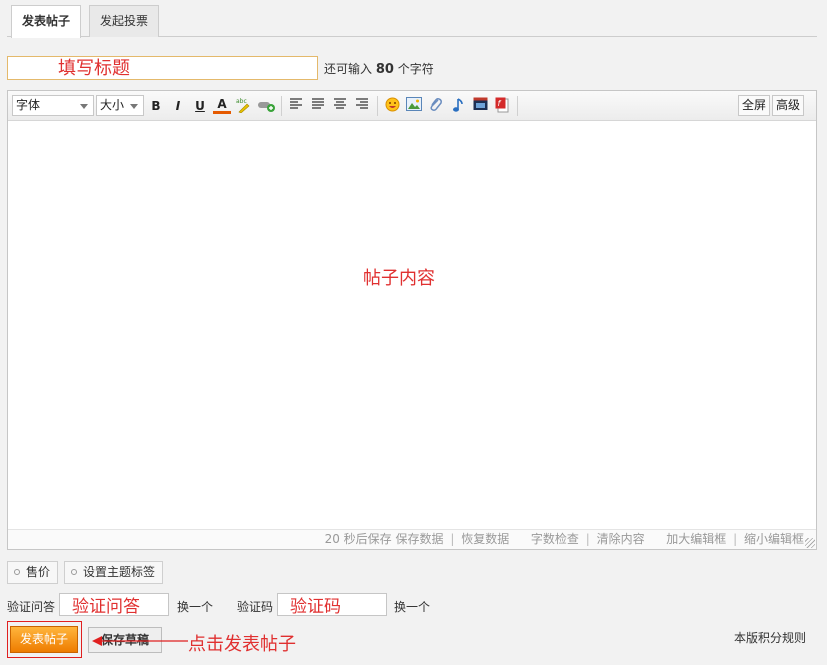 The height and width of the screenshot is (665, 827). I want to click on title-input, so click(162, 68).